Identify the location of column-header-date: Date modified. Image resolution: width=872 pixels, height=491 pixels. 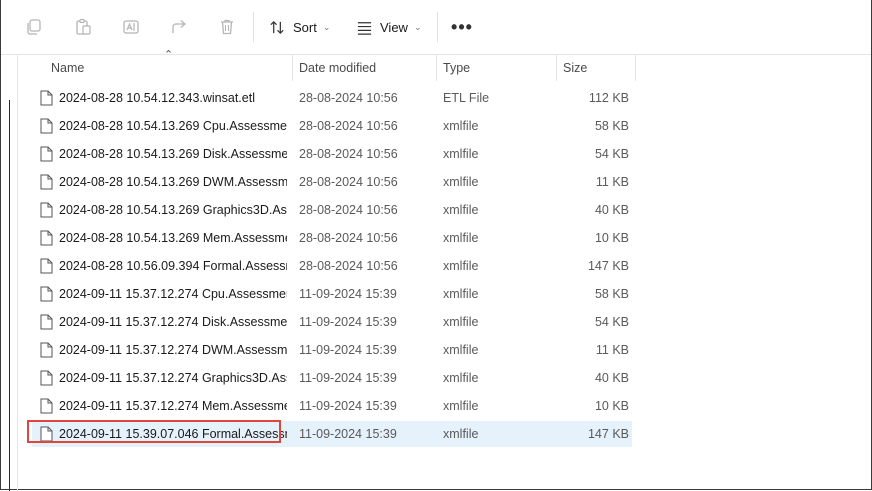
(364, 68).